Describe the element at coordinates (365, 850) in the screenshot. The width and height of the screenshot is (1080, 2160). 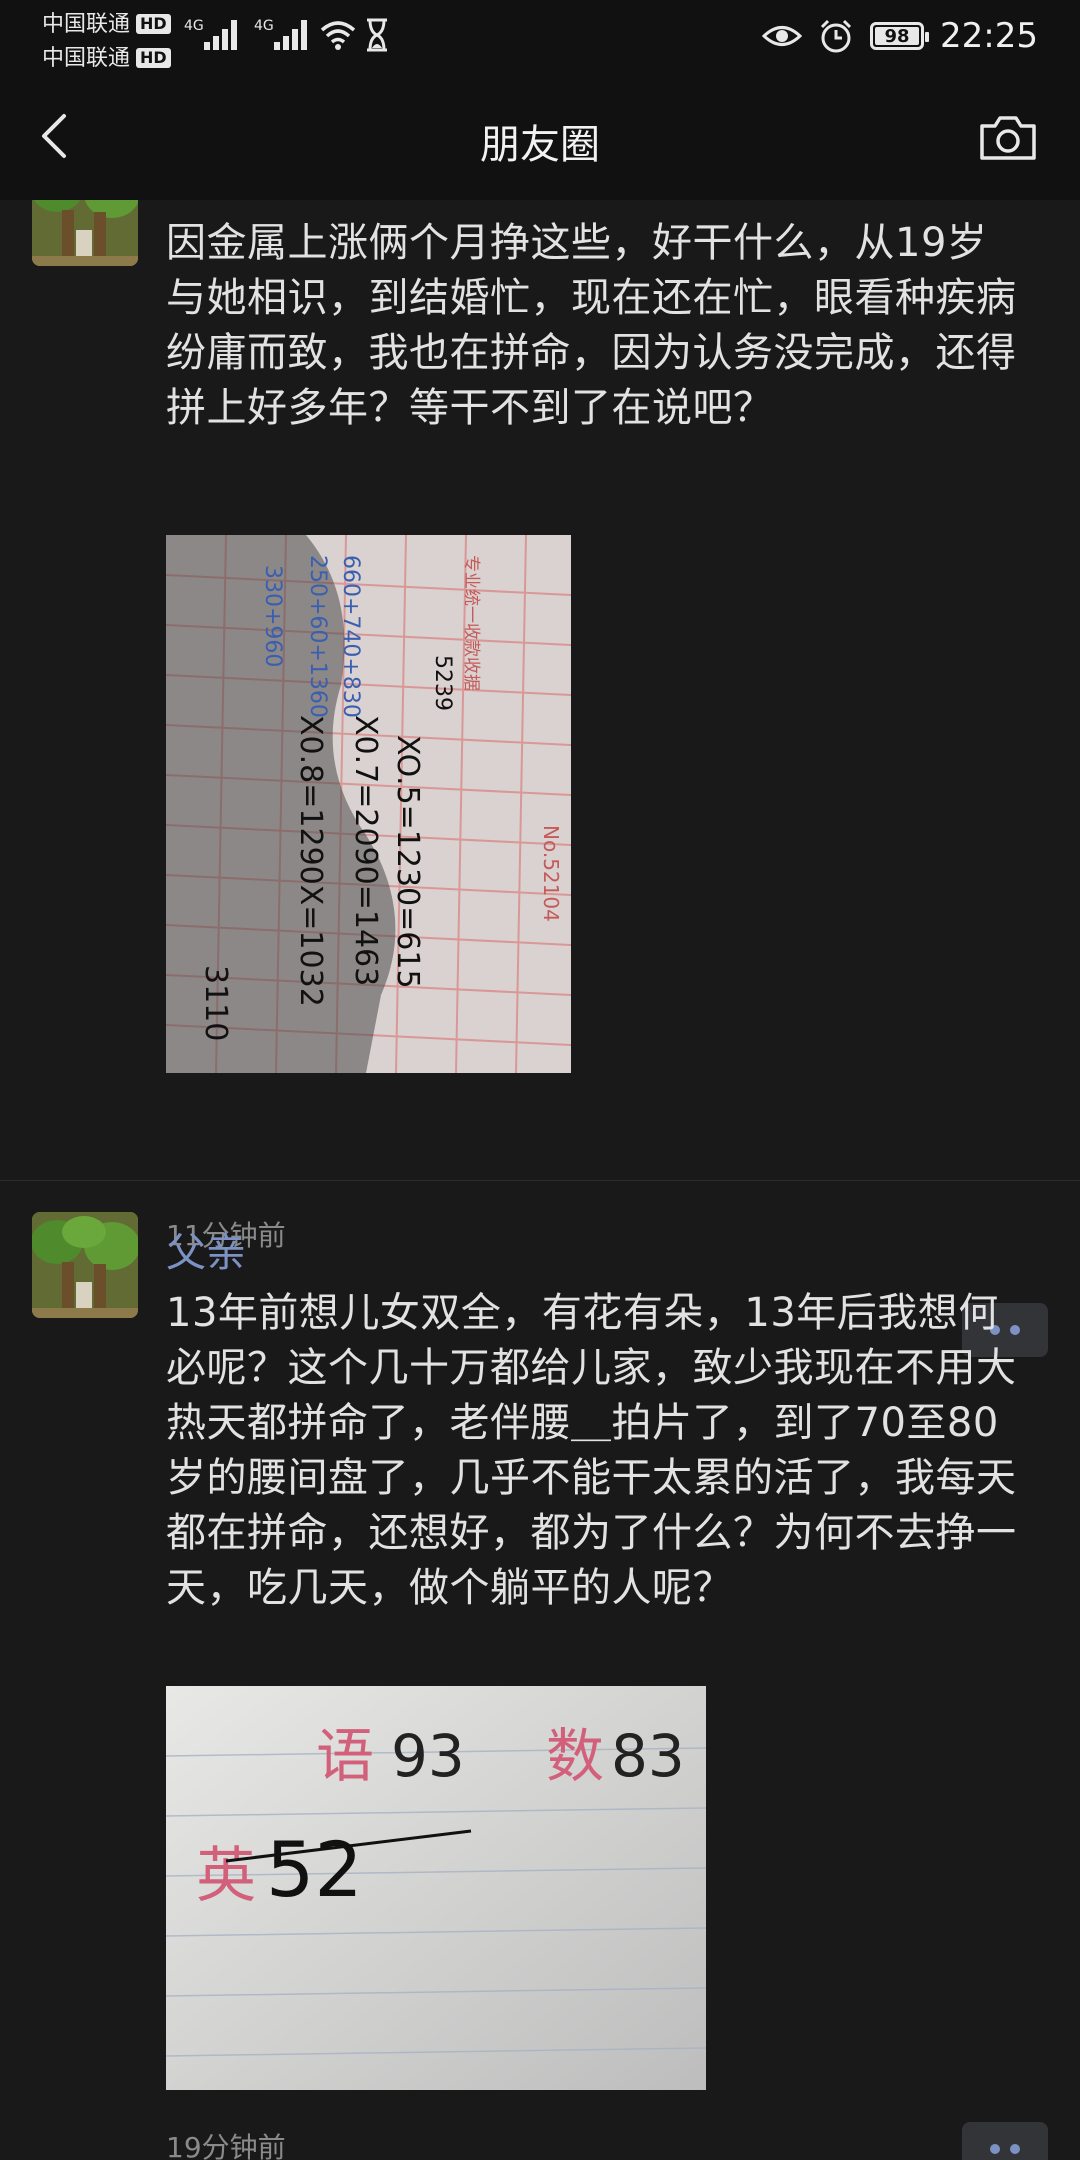
I see `photo-line-2: X0.7=2090=1463` at that location.